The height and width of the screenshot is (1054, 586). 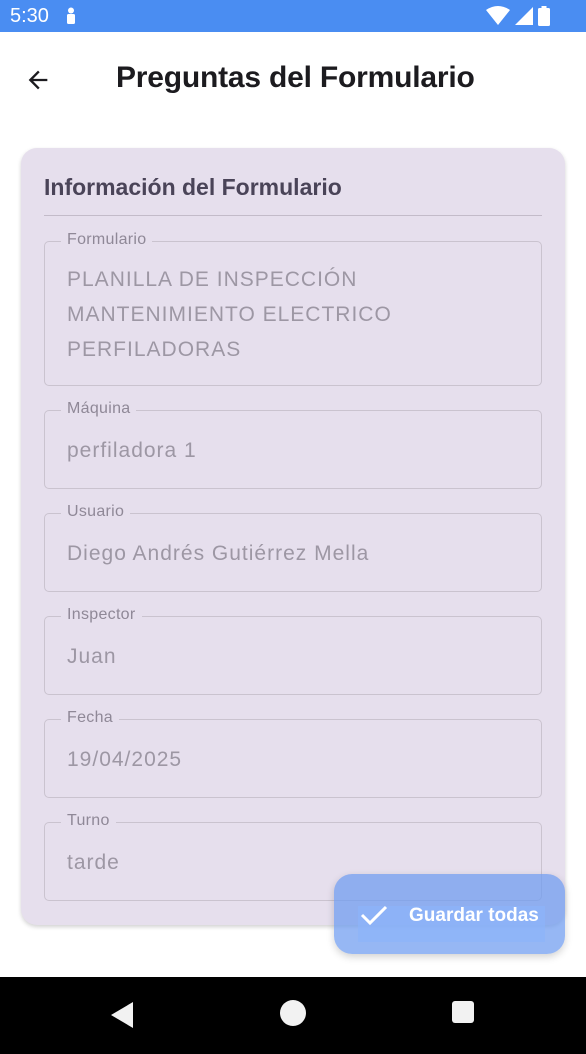 I want to click on turno-value: tarde, so click(x=93, y=862).